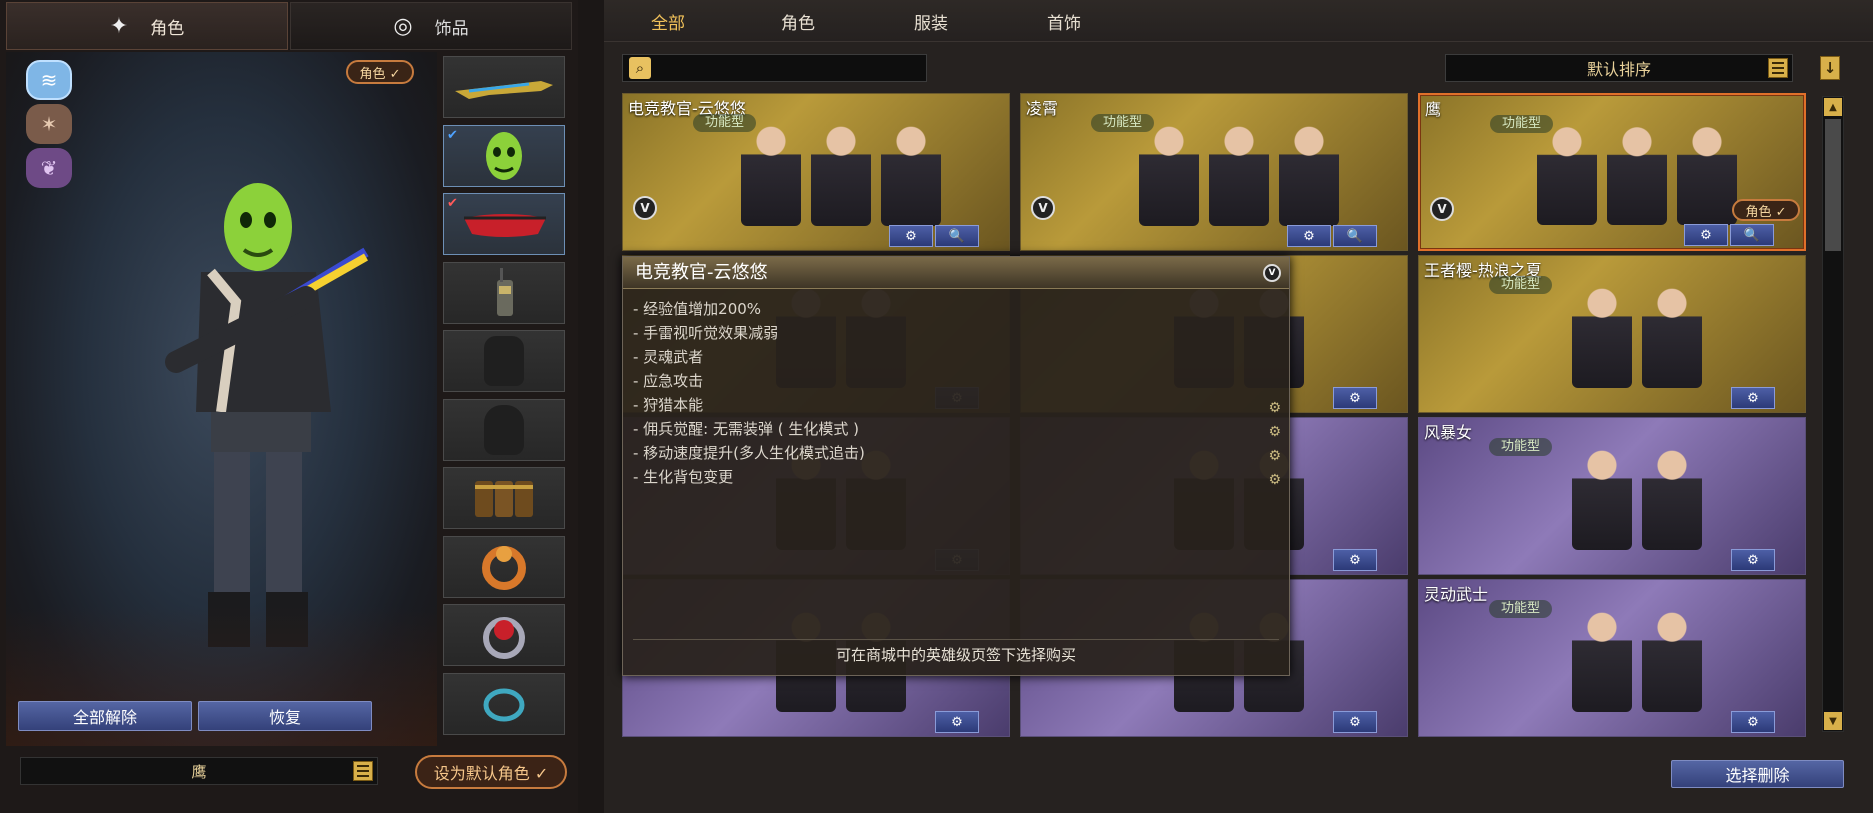 This screenshot has height=813, width=1873. Describe the element at coordinates (1612, 334) in the screenshot. I see `character-card: 王者樱-热浪之夏 功能型 ⚙` at that location.